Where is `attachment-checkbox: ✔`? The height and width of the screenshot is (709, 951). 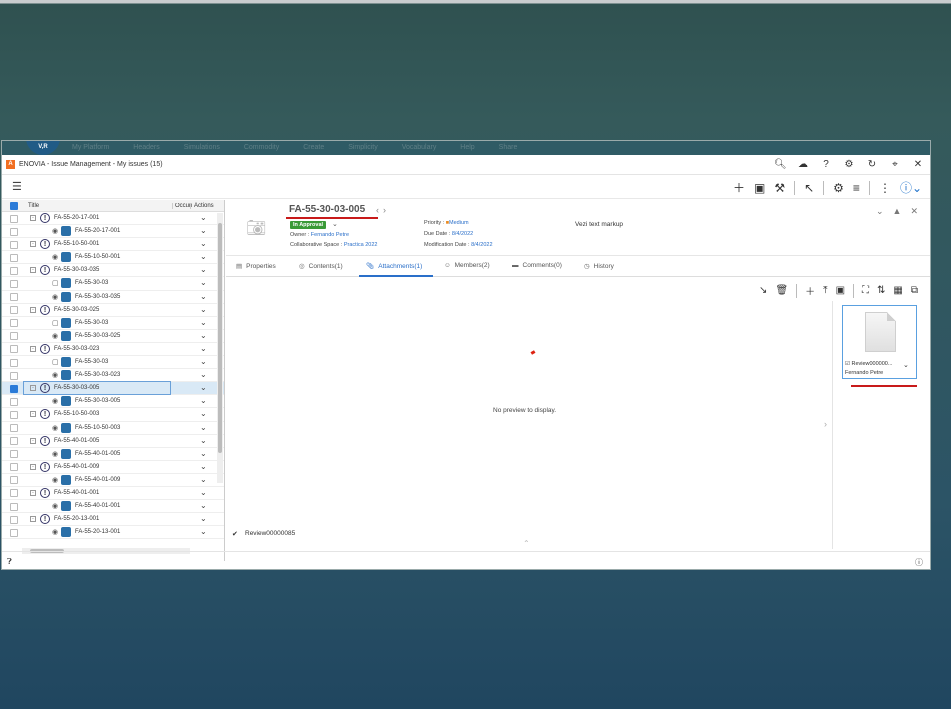
attachment-checkbox: ✔ is located at coordinates (235, 534).